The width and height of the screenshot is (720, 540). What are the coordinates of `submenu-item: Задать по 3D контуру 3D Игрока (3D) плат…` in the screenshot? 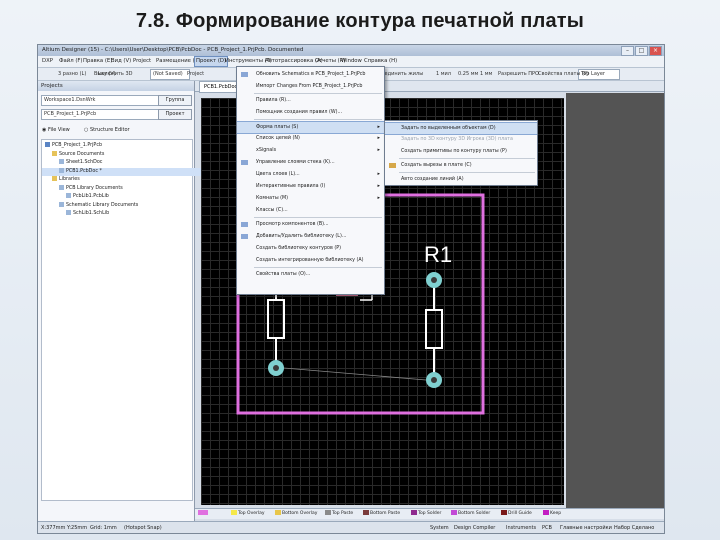 It's located at (461, 139).